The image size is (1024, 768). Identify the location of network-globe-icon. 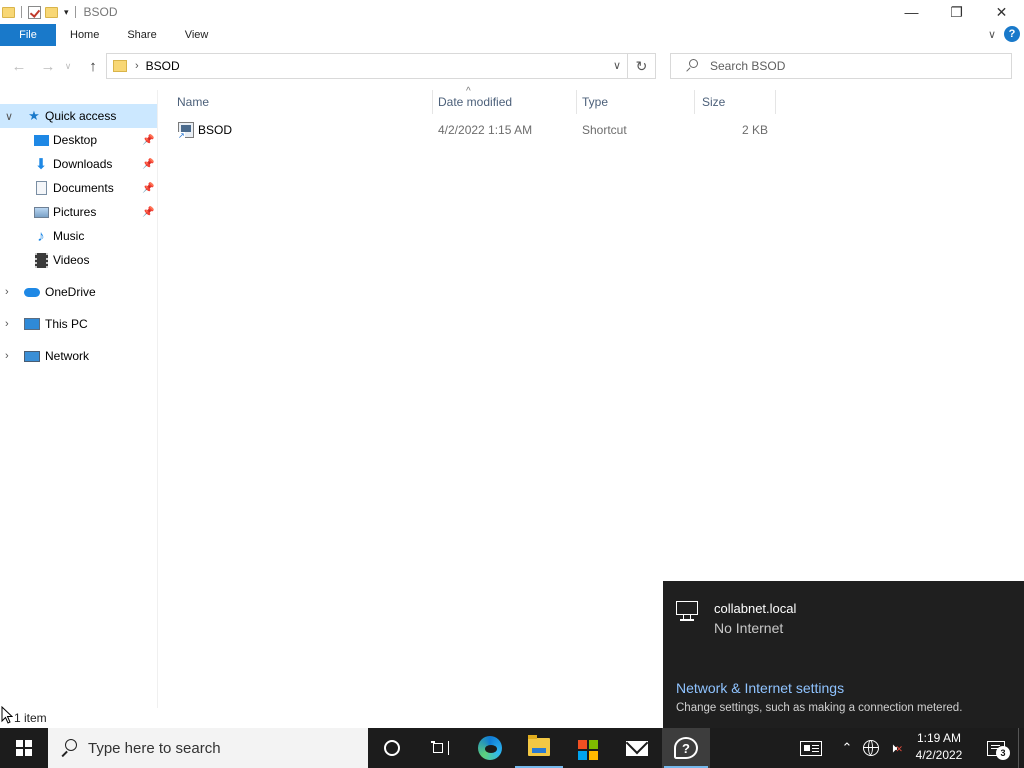
(871, 748).